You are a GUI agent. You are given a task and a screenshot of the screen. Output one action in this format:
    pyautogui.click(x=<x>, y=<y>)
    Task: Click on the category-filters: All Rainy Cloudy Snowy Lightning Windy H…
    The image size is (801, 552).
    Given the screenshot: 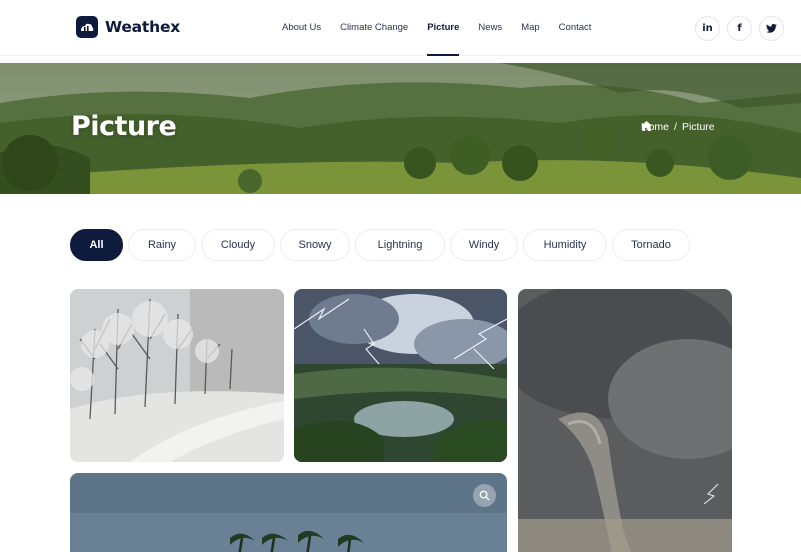 What is the action you would take?
    pyautogui.click(x=380, y=245)
    